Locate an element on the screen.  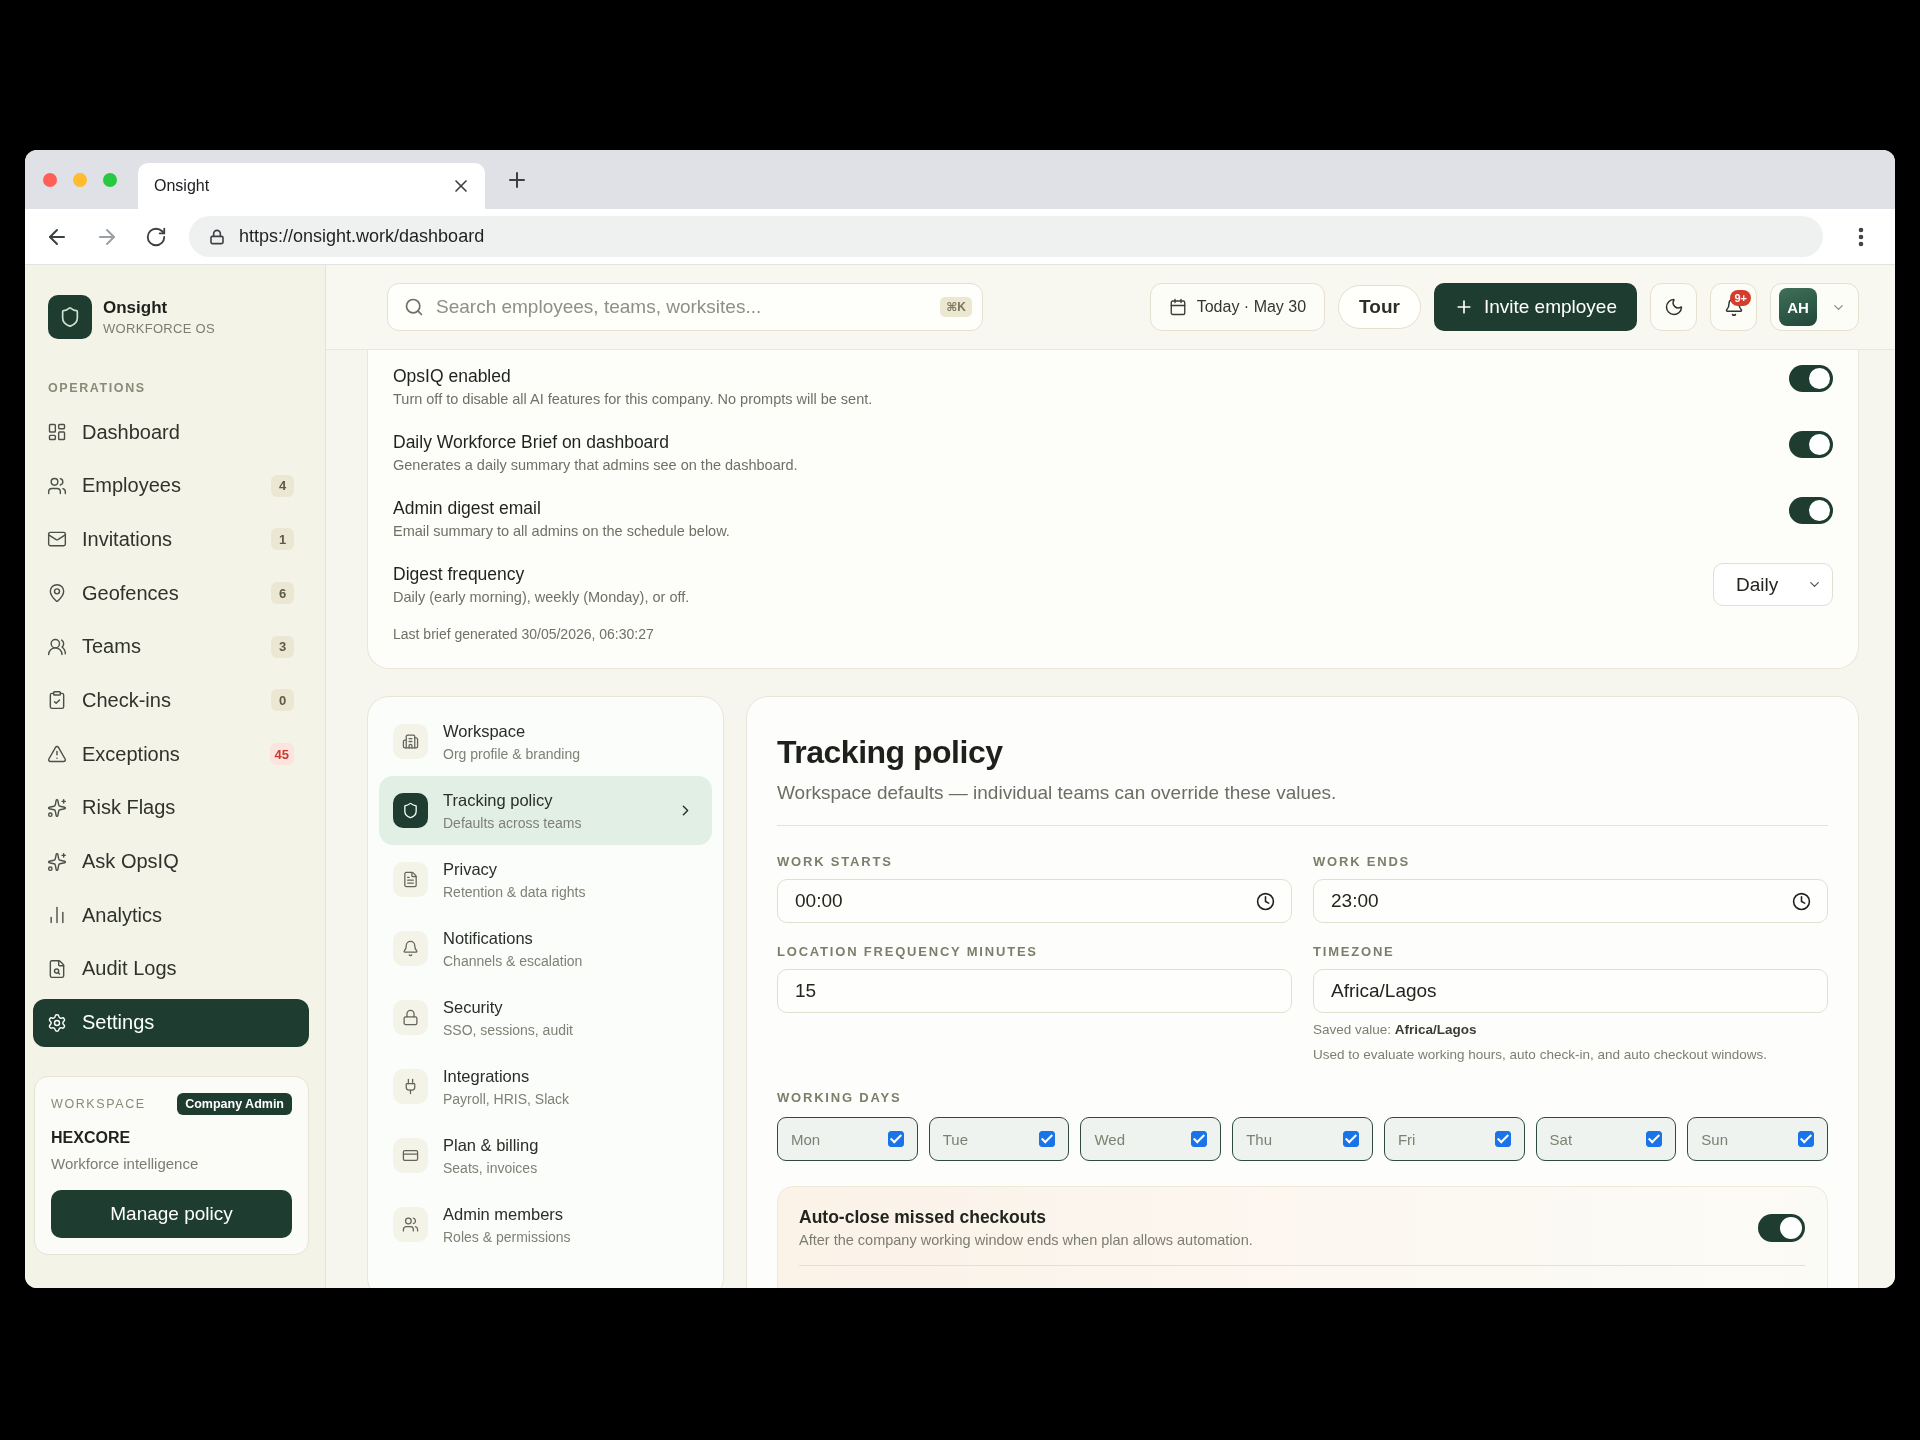
setting-title: Admin digest email is located at coordinates (467, 508).